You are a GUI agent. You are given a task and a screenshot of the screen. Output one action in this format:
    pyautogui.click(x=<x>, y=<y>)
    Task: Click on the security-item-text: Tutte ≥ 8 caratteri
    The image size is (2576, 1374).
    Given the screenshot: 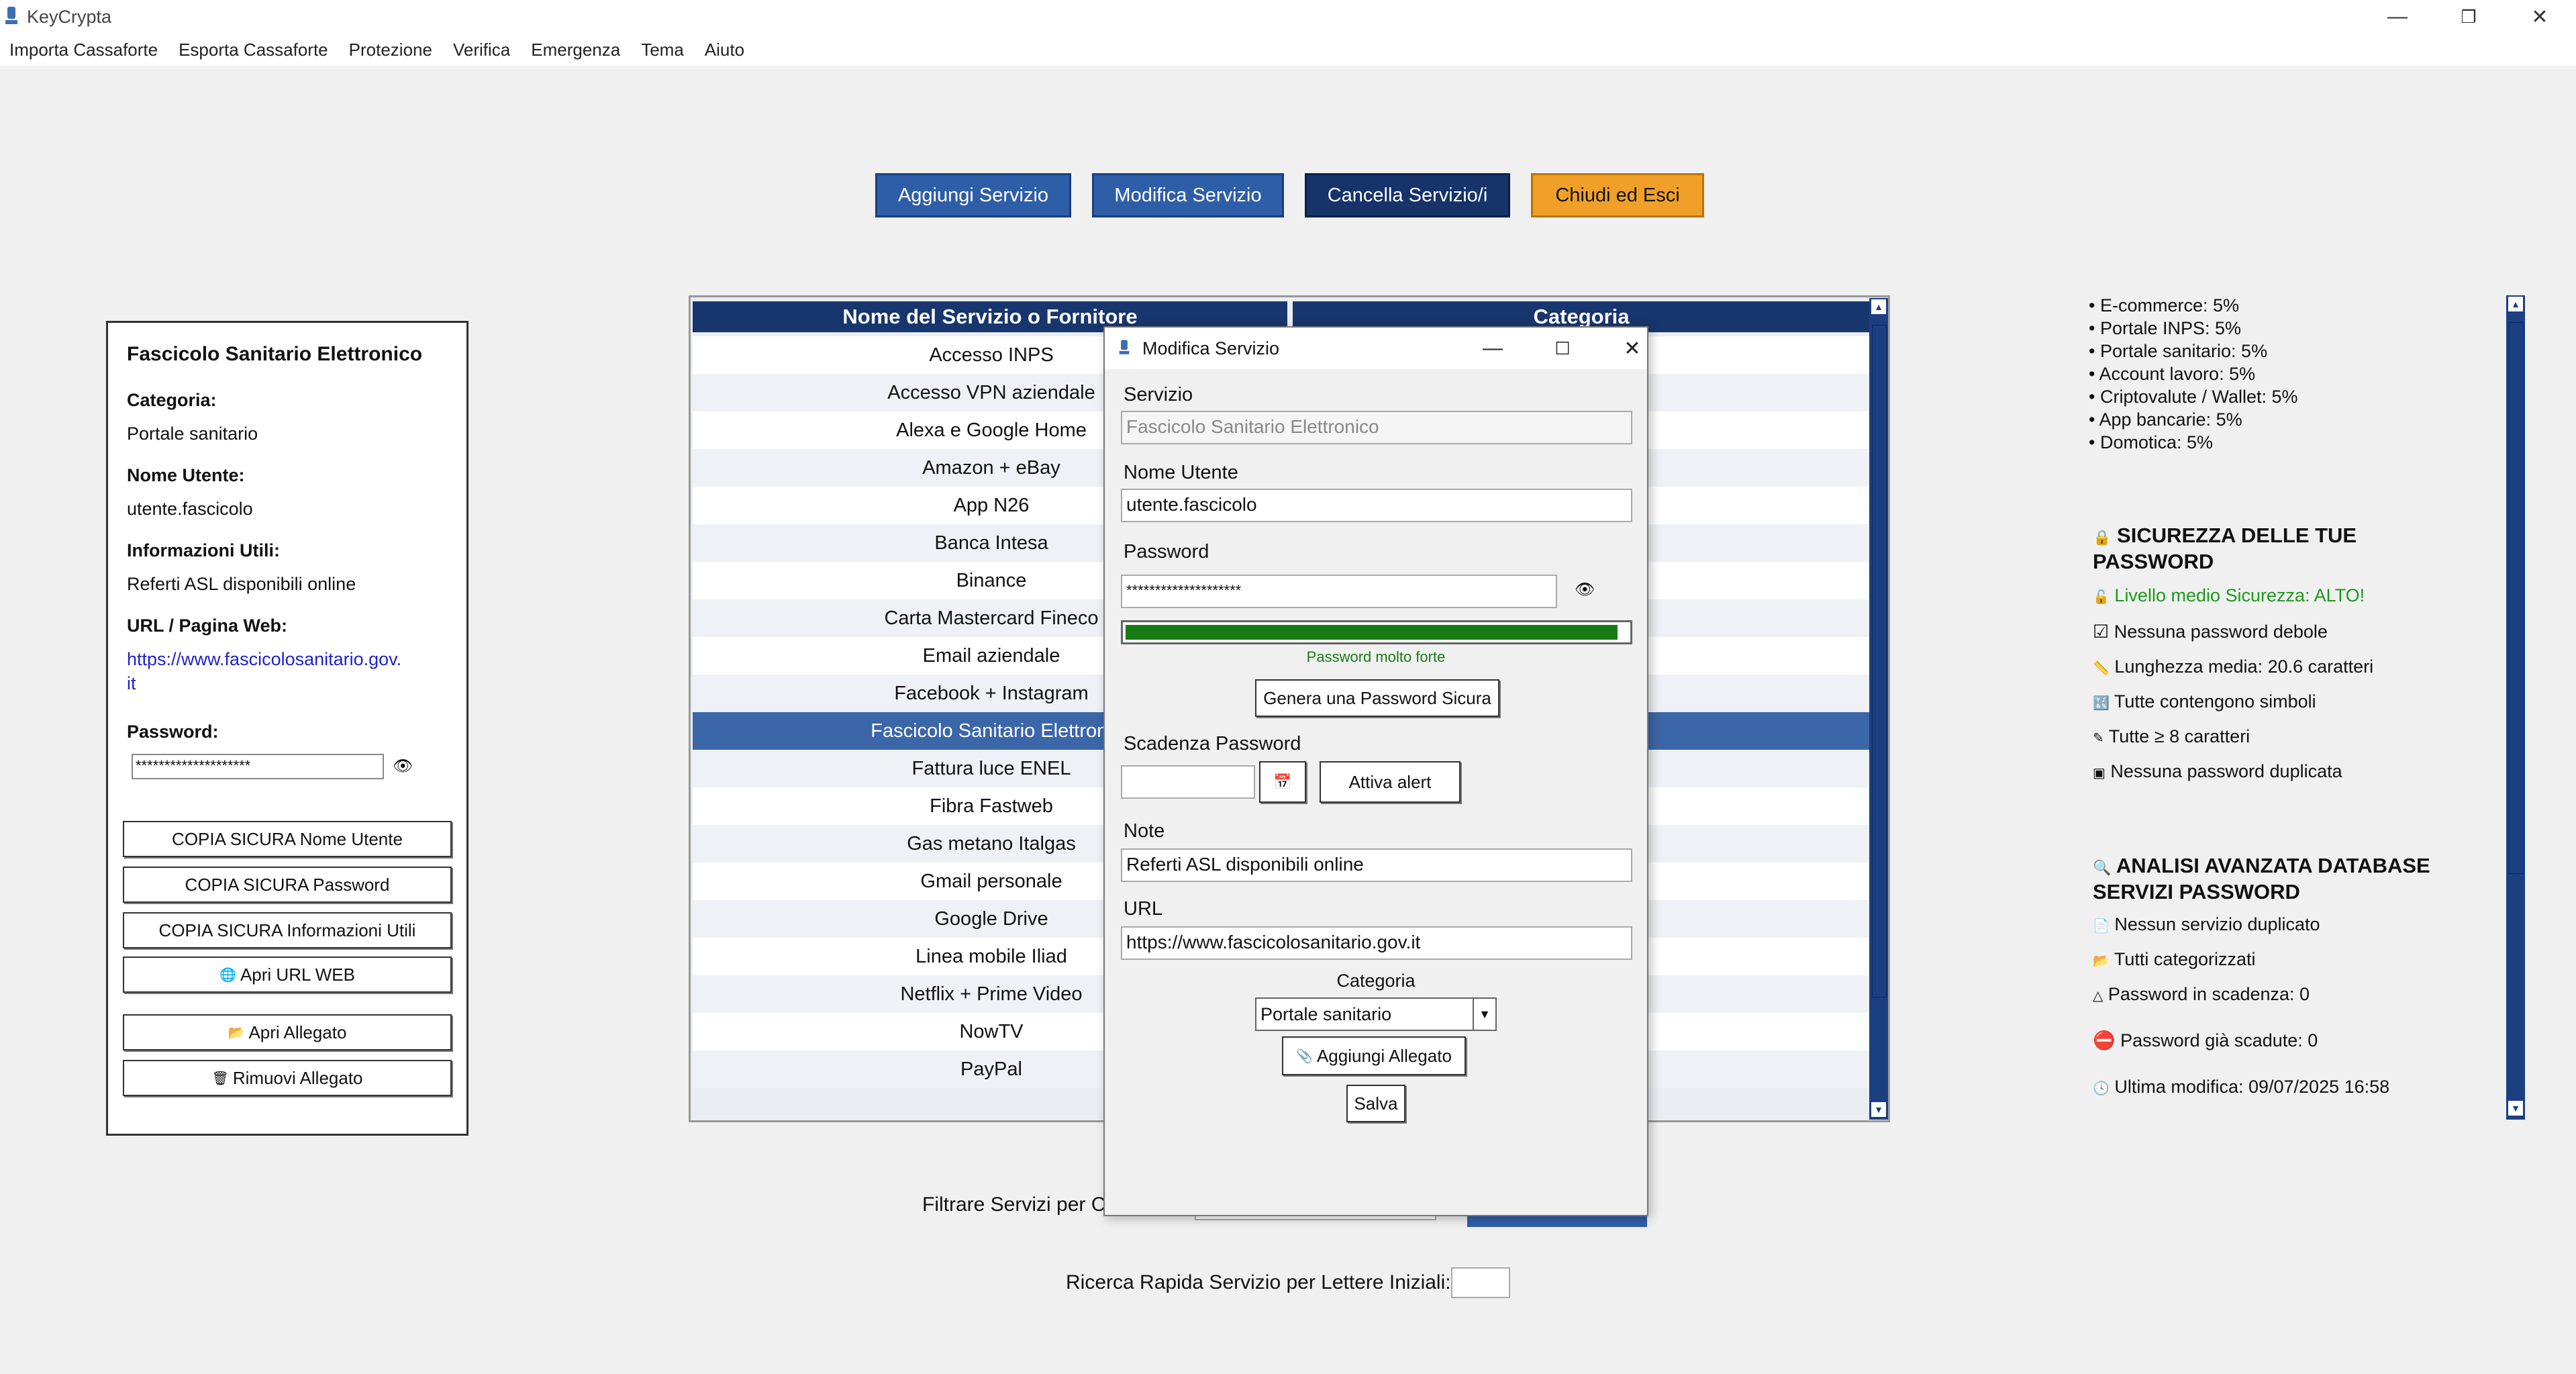 What is the action you would take?
    pyautogui.click(x=2179, y=736)
    